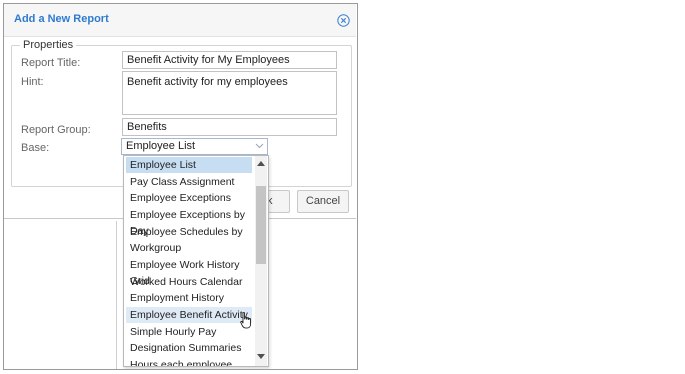  What do you see at coordinates (259, 146) in the screenshot?
I see `chevron-down-icon` at bounding box center [259, 146].